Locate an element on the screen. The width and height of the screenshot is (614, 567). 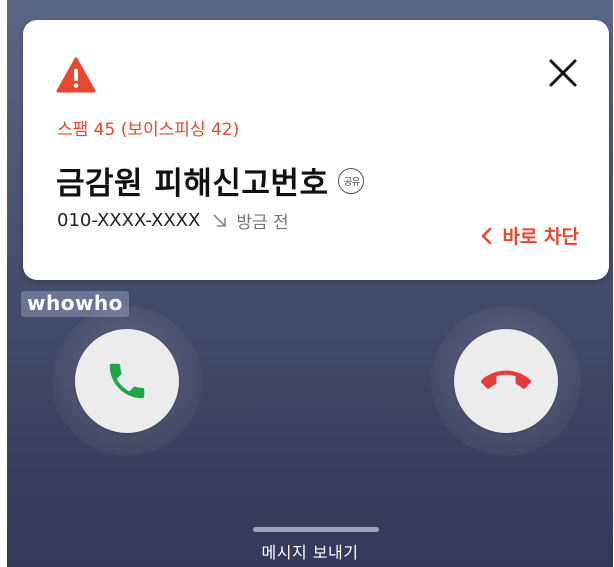
block-now-button: 바로 차단 is located at coordinates (529, 235).